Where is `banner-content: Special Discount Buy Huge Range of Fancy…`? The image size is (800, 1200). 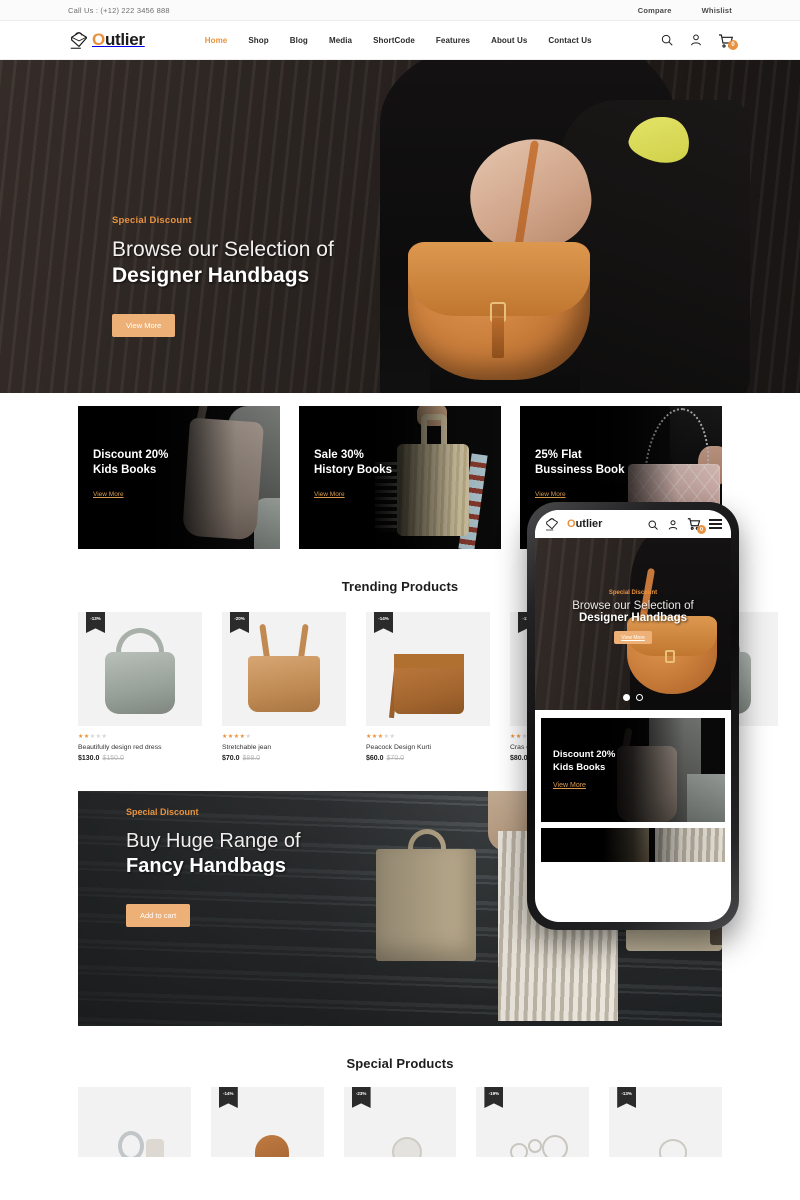
banner-content: Special Discount Buy Huge Range of Fancy… is located at coordinates (213, 867).